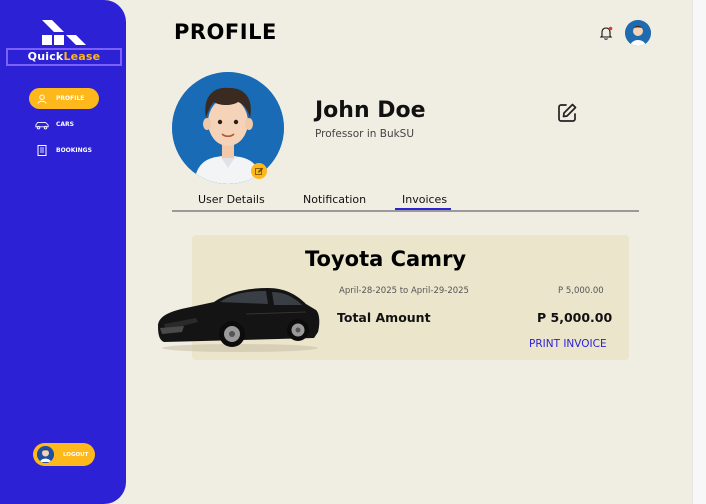 Image resolution: width=706 pixels, height=504 pixels. What do you see at coordinates (405, 211) in the screenshot?
I see `tabs-divider` at bounding box center [405, 211].